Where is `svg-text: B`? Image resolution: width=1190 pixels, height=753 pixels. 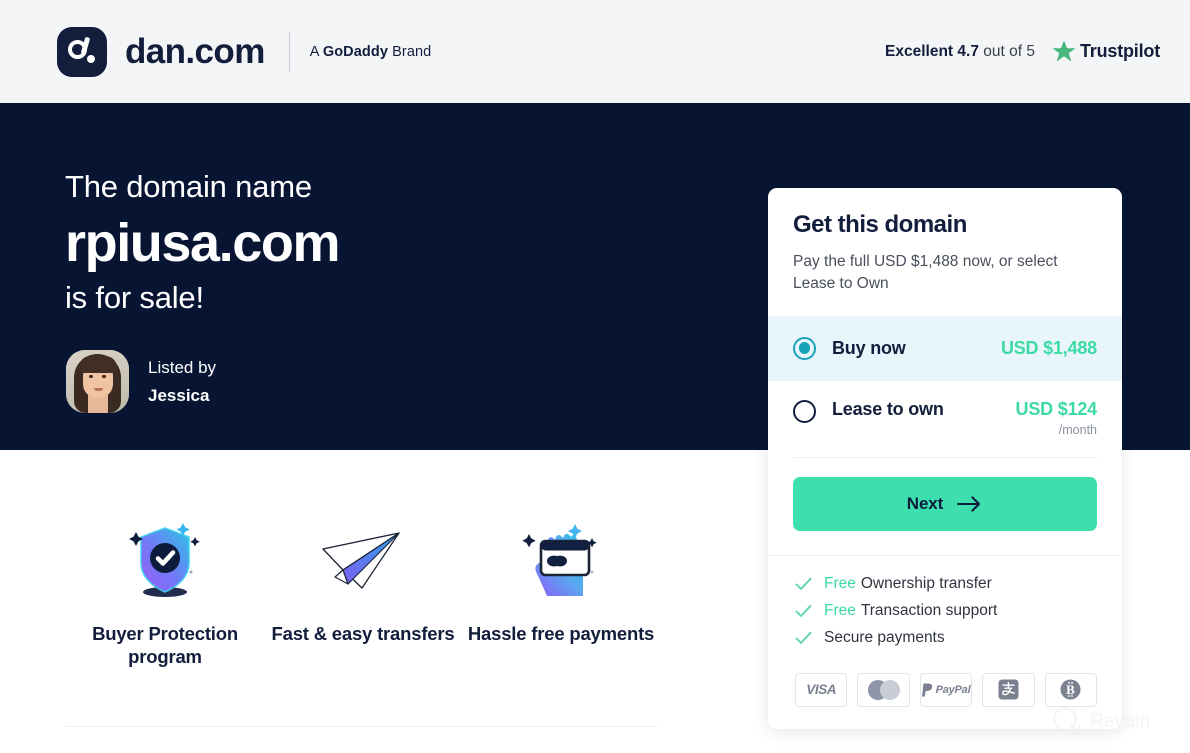
svg-text: B is located at coordinates (1070, 690).